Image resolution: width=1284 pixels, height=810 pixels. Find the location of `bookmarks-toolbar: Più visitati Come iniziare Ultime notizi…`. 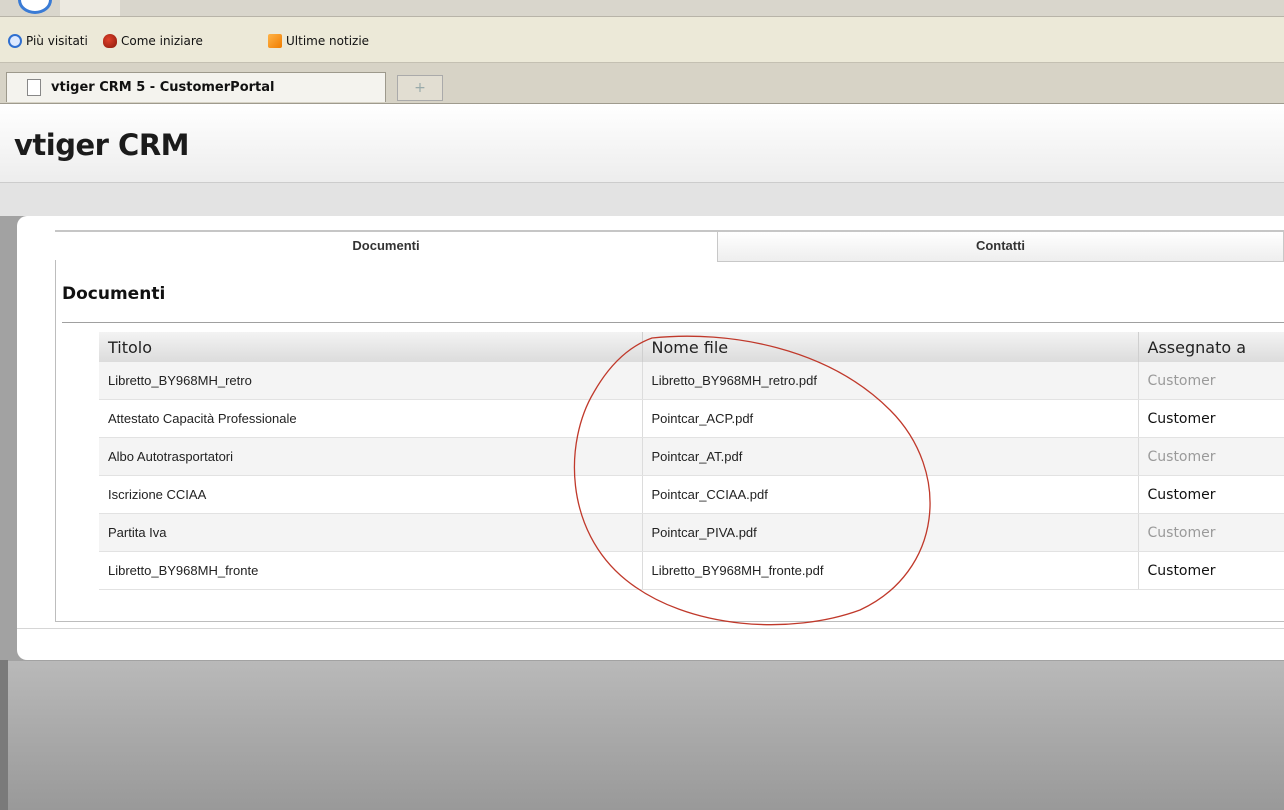

bookmarks-toolbar: Più visitati Come iniziare Ultime notizi… is located at coordinates (642, 40).